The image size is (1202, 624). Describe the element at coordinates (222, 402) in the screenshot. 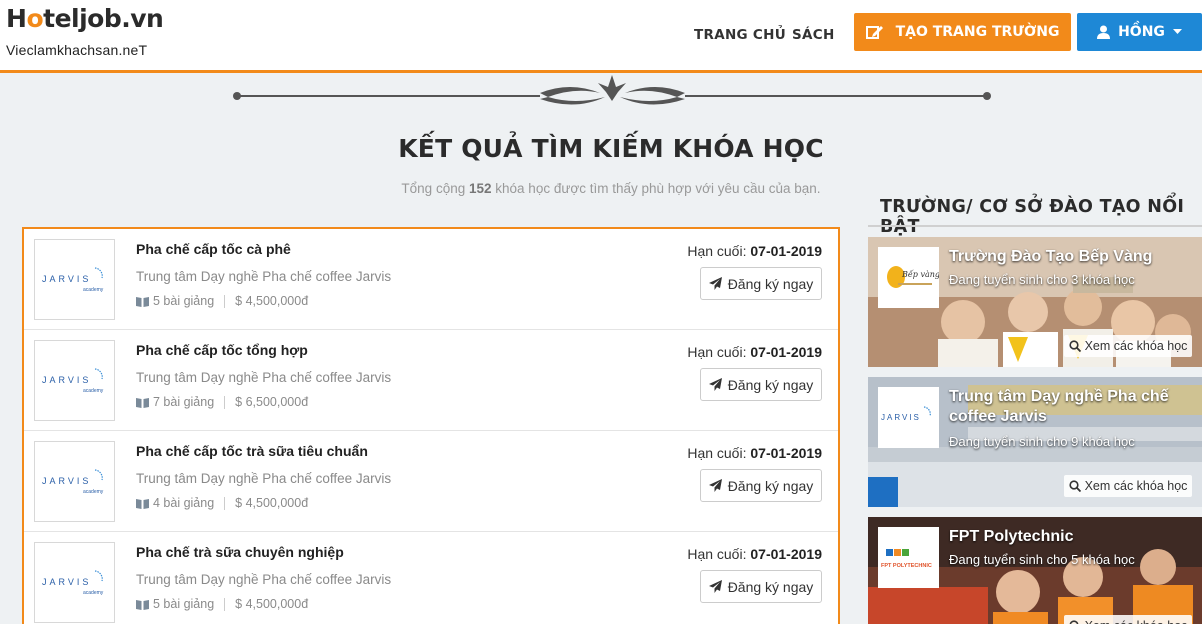

I see `course-meta: 7 bài giảng $ 6,500,000đ` at that location.